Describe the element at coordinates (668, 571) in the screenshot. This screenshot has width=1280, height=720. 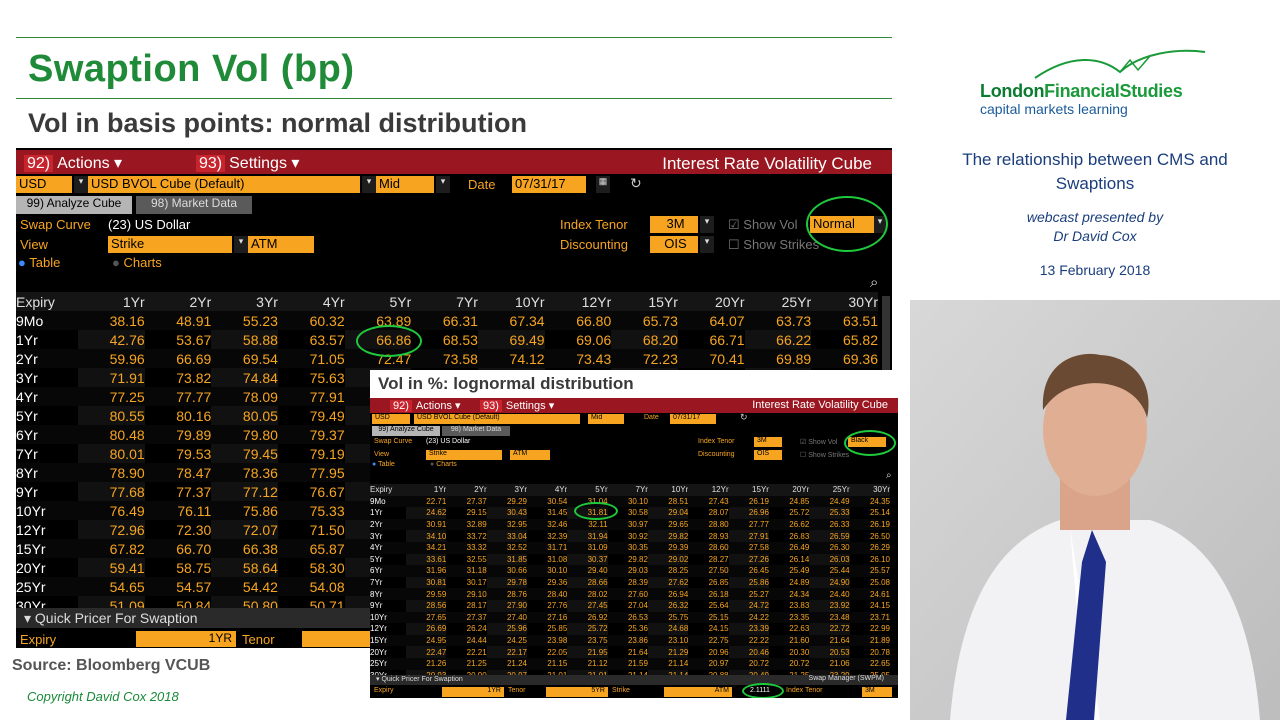
I see `vol-cell: 28.25` at that location.